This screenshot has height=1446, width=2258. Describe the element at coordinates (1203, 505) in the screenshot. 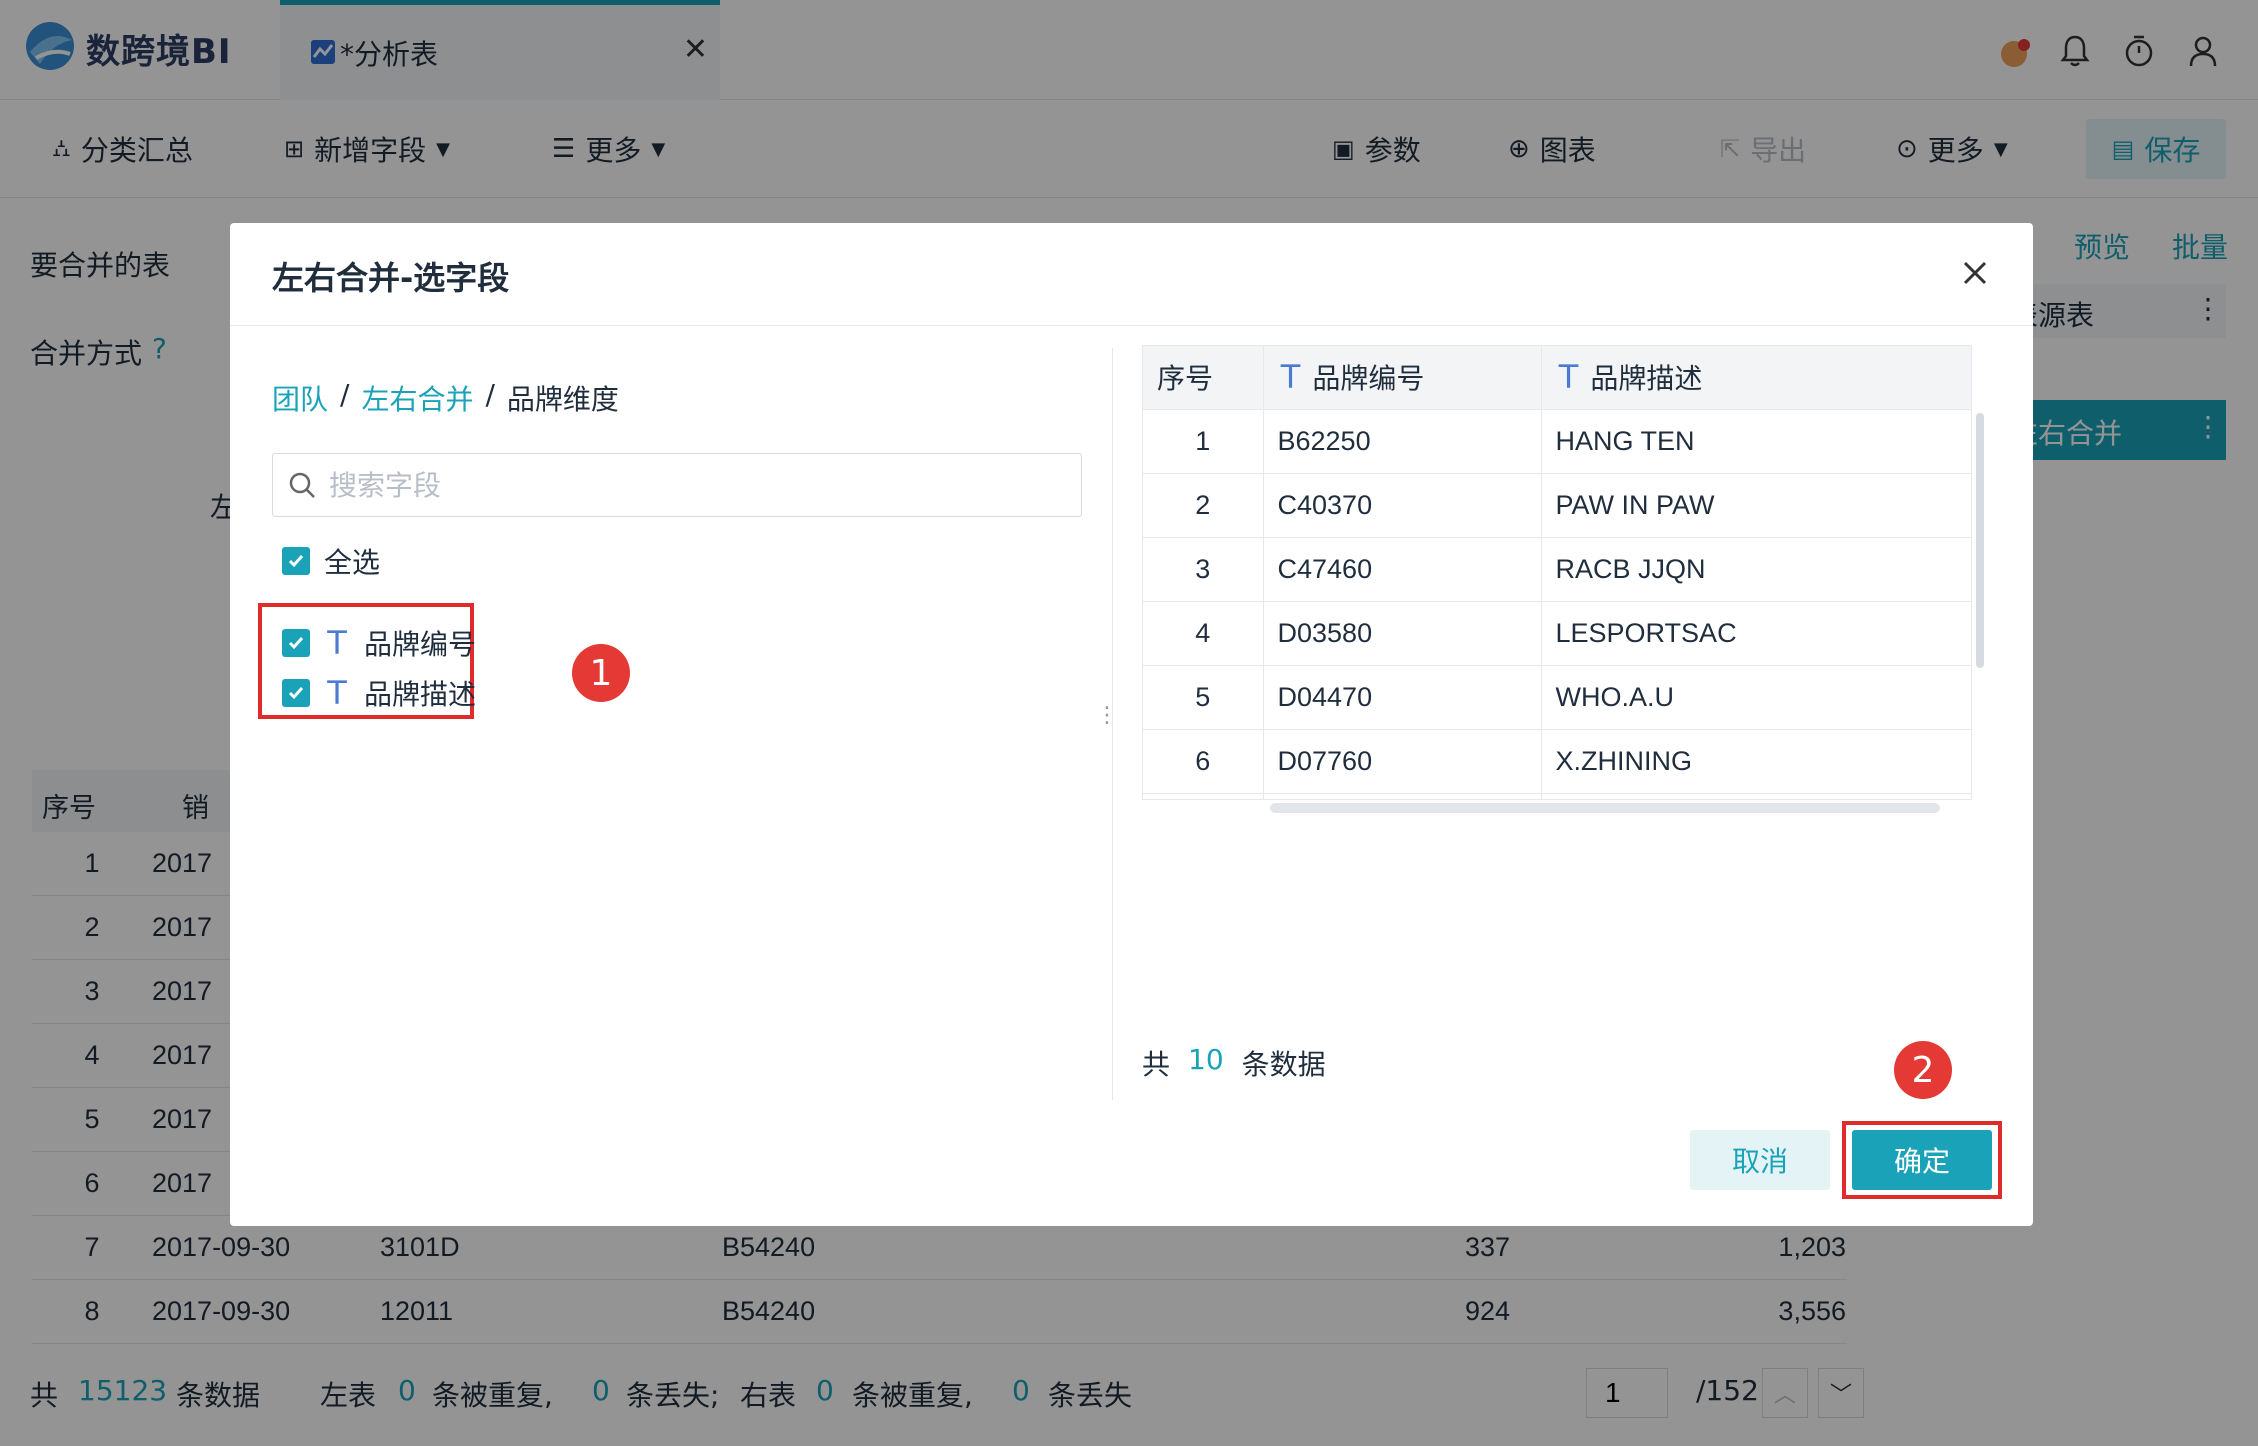

I see `row-index: 2` at that location.